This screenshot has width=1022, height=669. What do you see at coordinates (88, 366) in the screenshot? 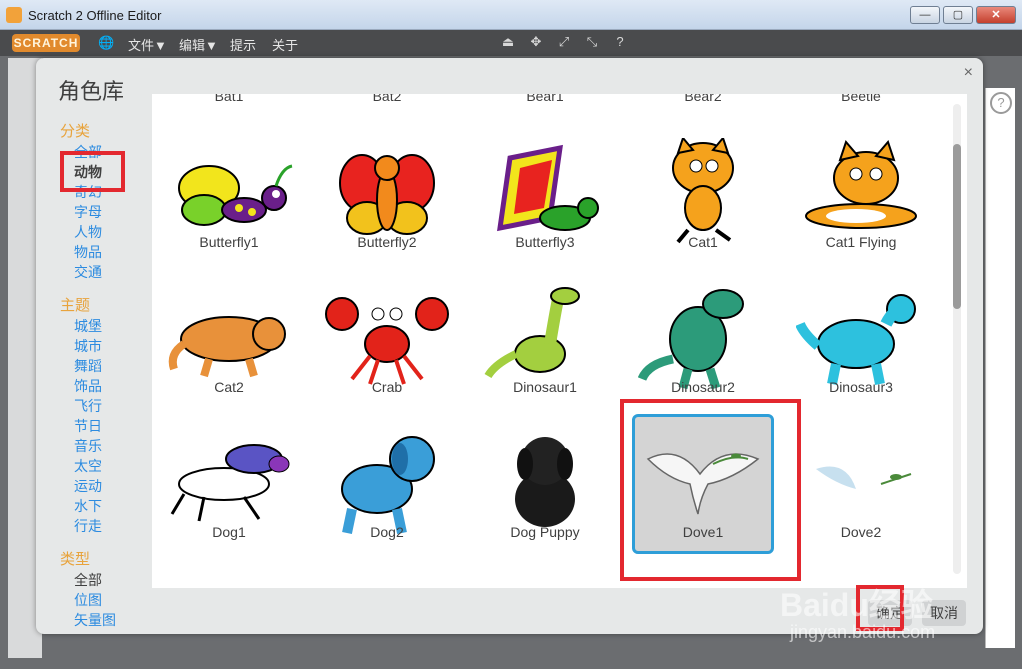
I see `theme-dance: 舞蹈` at bounding box center [88, 366].